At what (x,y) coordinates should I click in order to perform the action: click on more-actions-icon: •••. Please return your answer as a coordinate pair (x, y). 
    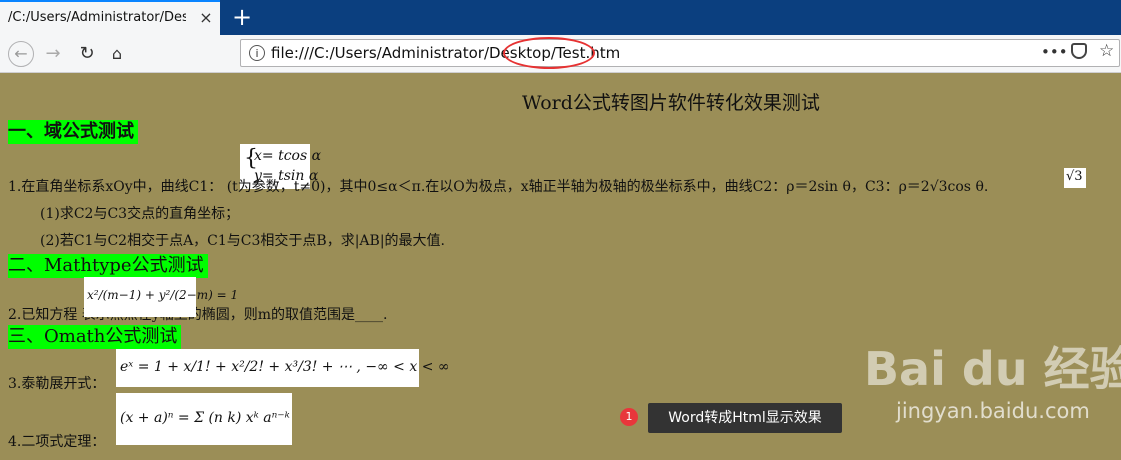
    Looking at the image, I should click on (1054, 52).